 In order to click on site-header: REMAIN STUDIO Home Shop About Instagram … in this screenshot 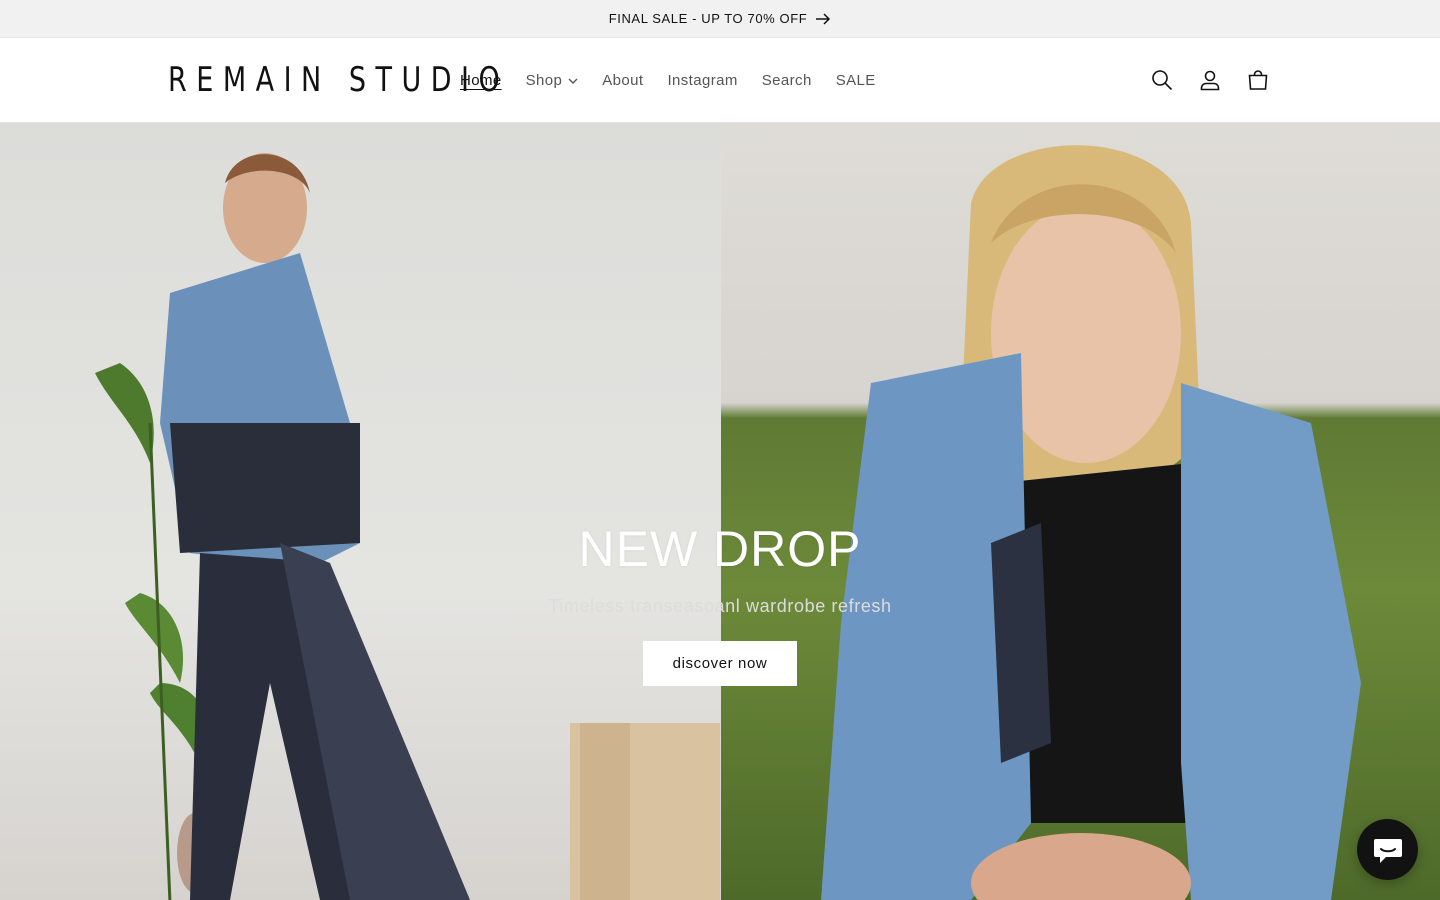, I will do `click(720, 80)`.